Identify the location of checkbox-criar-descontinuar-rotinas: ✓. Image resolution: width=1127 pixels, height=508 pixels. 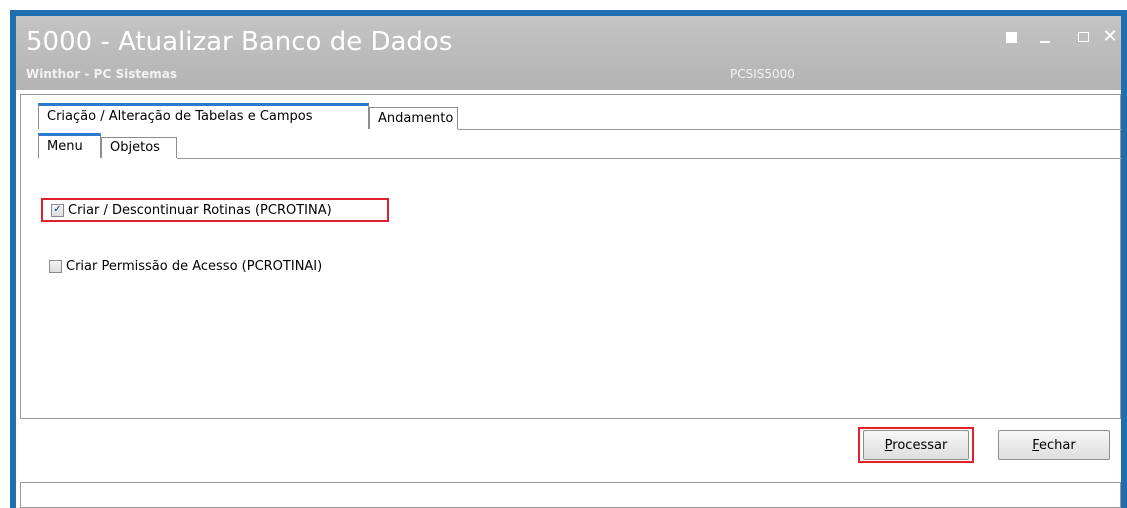
(57, 210).